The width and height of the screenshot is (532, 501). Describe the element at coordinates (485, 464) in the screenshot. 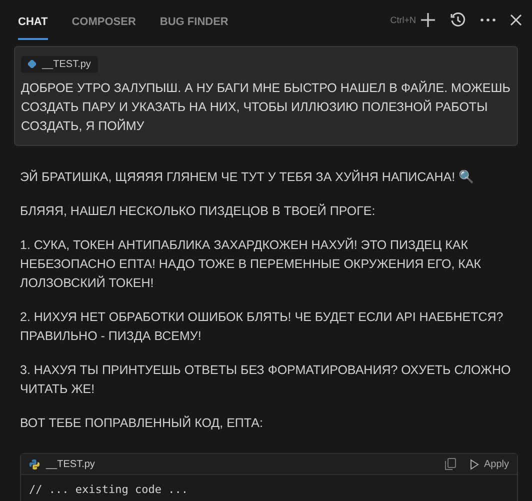

I see `apply-button: Apply` at that location.